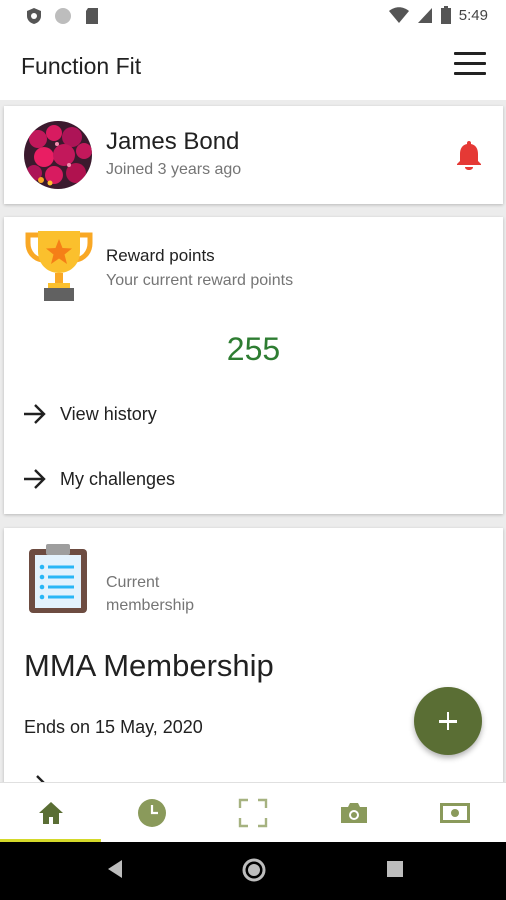 This screenshot has height=900, width=506. I want to click on view-history-link: View history, so click(89, 414).